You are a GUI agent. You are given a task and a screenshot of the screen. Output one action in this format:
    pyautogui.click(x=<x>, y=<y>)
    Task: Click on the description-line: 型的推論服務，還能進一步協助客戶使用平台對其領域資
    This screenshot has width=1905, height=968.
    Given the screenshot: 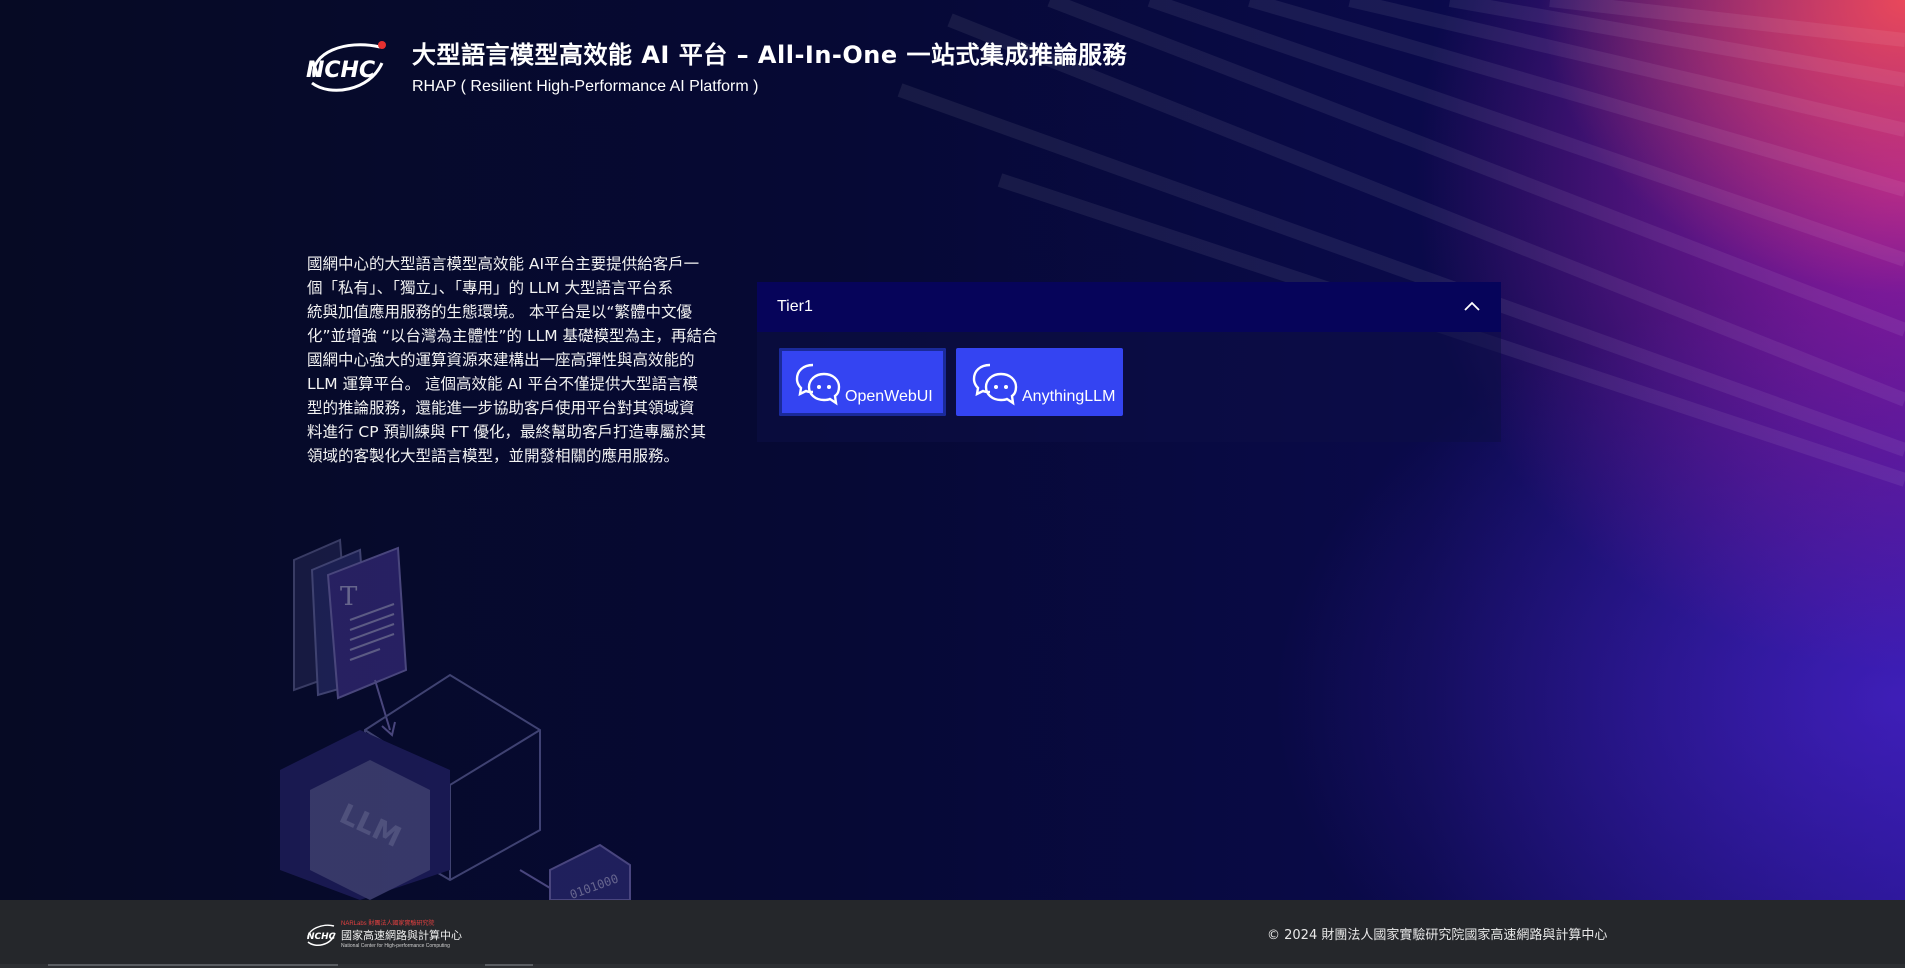 What is the action you would take?
    pyautogui.click(x=501, y=408)
    